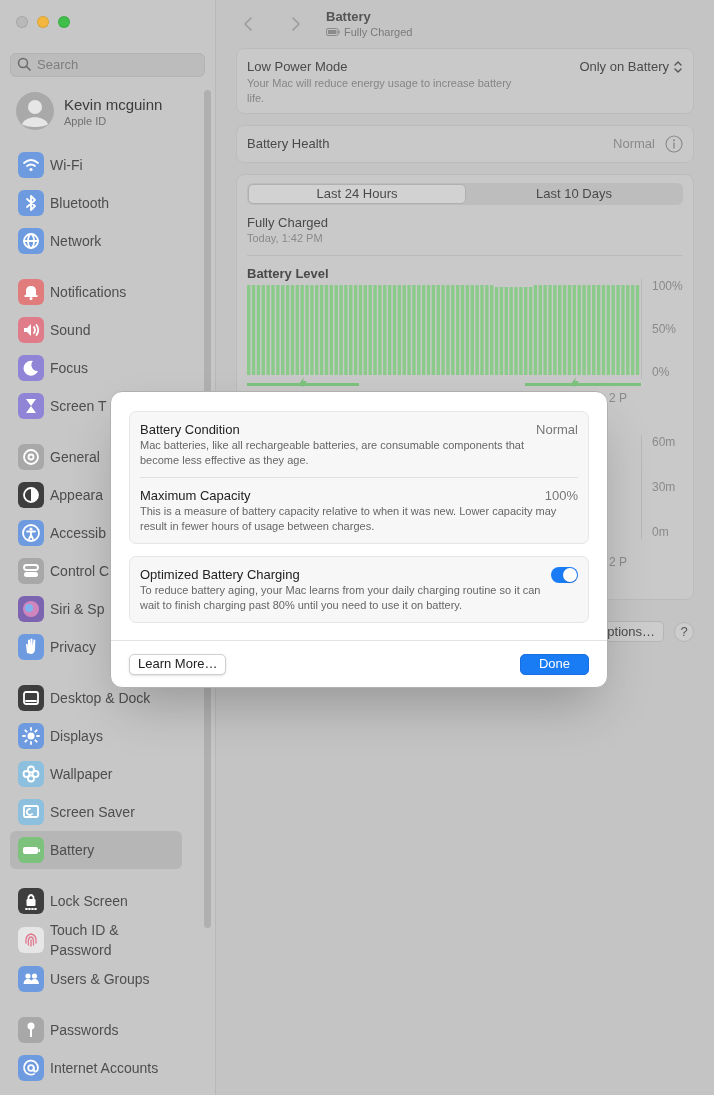 The width and height of the screenshot is (714, 1095). I want to click on row-title: Maximum Capacity, so click(195, 495).